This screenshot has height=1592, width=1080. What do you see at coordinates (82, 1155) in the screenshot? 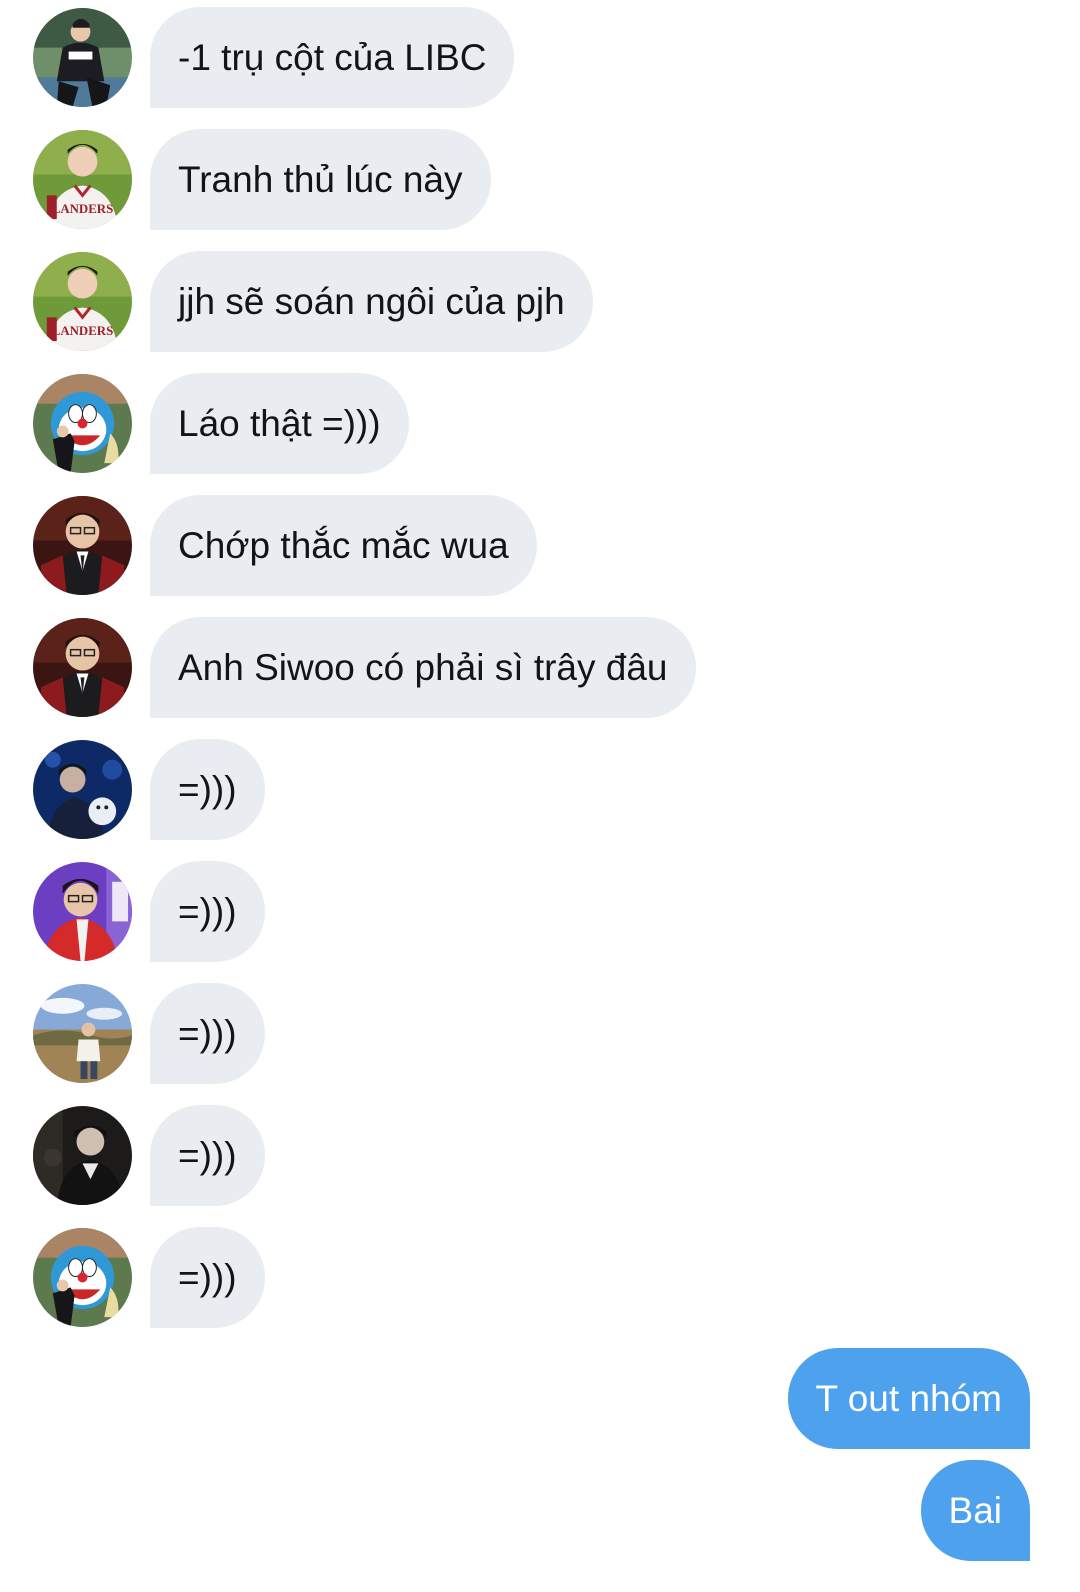
I see `avatar-dark-photo-icon` at bounding box center [82, 1155].